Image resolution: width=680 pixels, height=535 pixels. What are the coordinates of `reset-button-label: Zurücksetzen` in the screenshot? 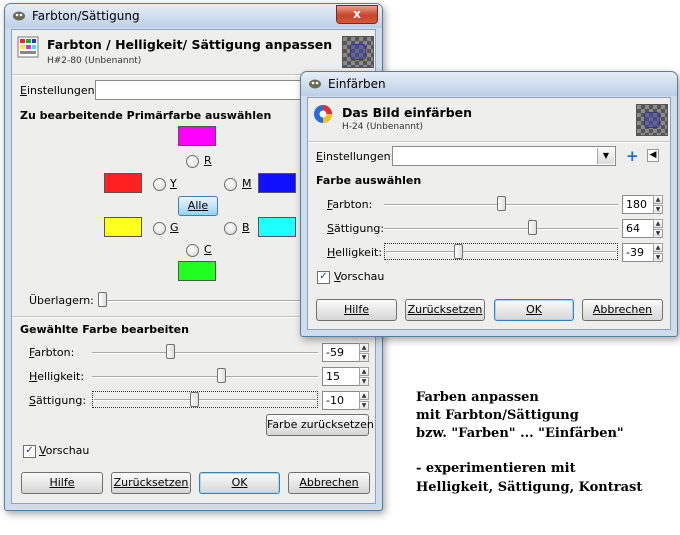 It's located at (445, 309).